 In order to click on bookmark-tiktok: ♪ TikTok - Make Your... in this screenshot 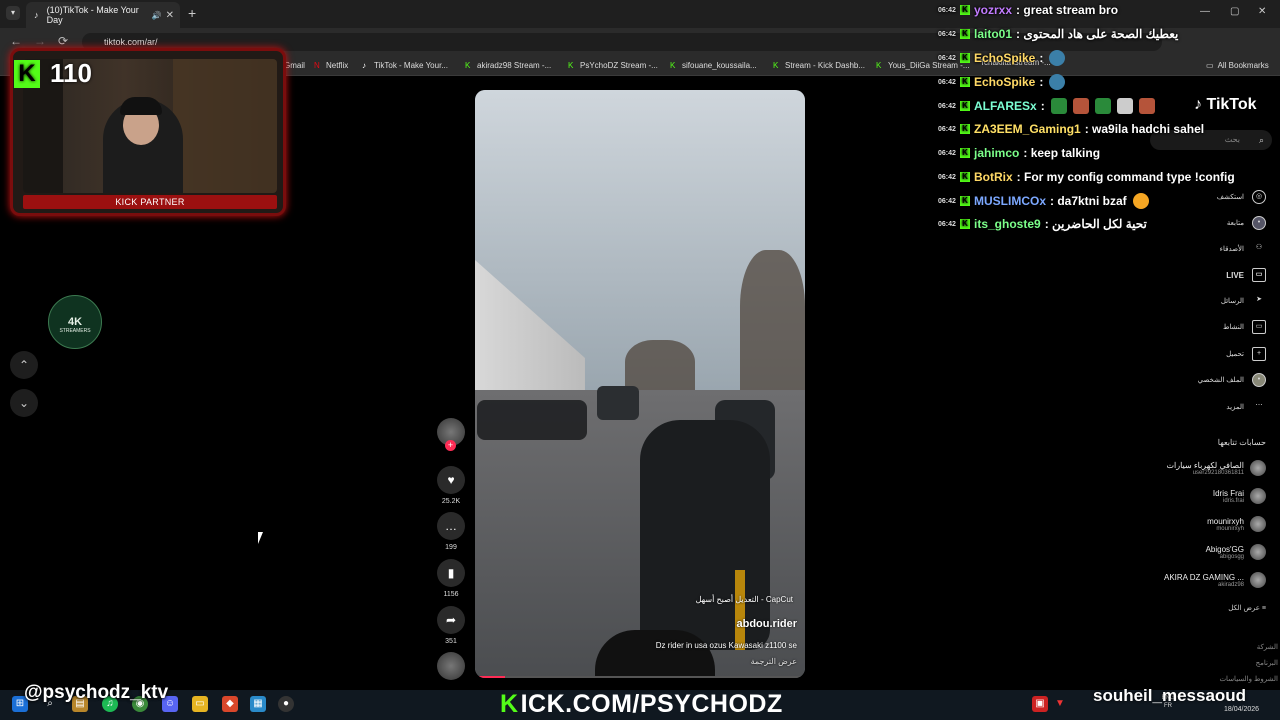, I will do `click(405, 65)`.